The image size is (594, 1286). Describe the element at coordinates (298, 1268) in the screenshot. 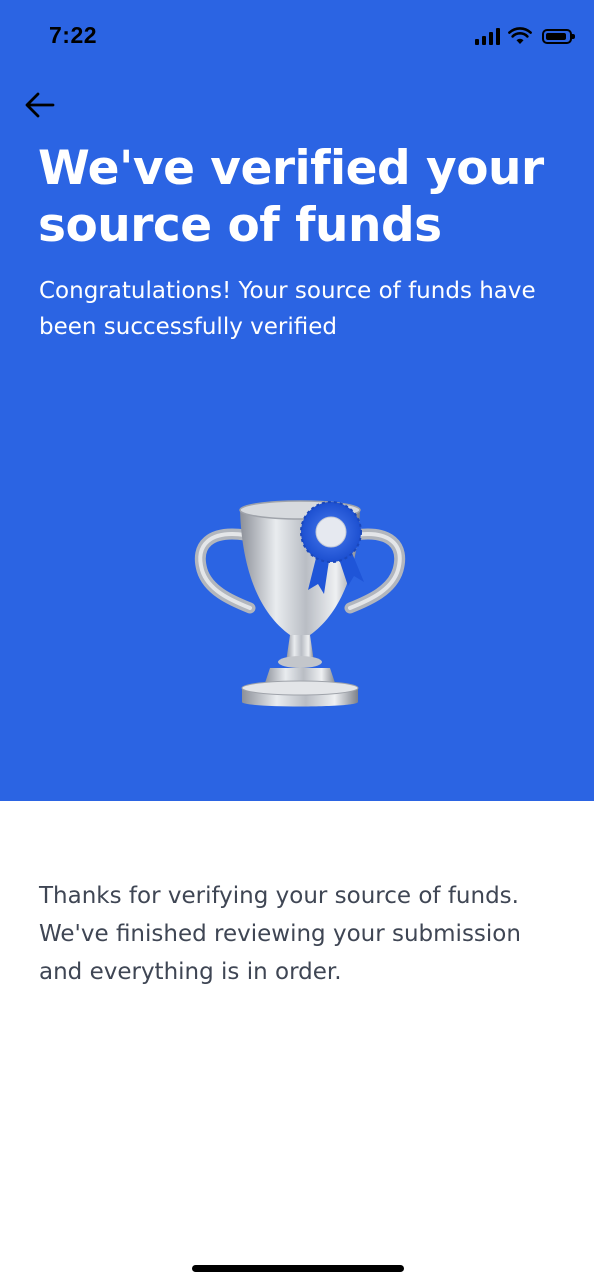

I see `home-indicator` at that location.